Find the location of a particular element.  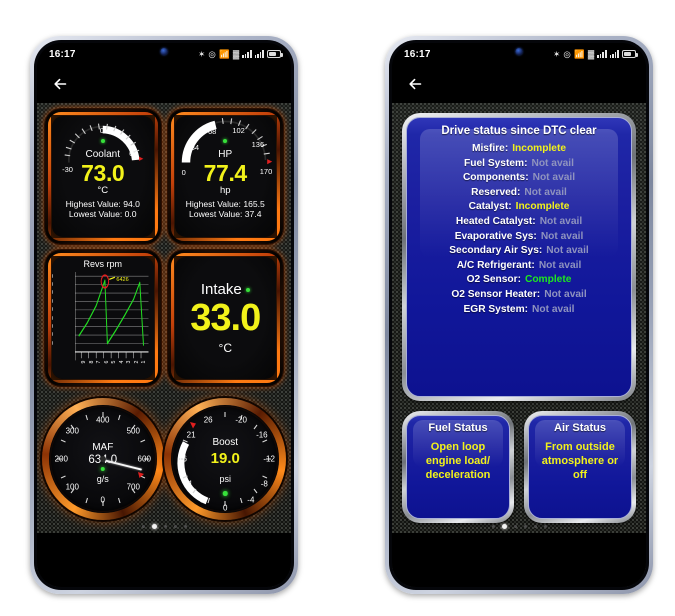

drive-status-row: Heated Catalyst: Not avail is located at coordinates (519, 222).